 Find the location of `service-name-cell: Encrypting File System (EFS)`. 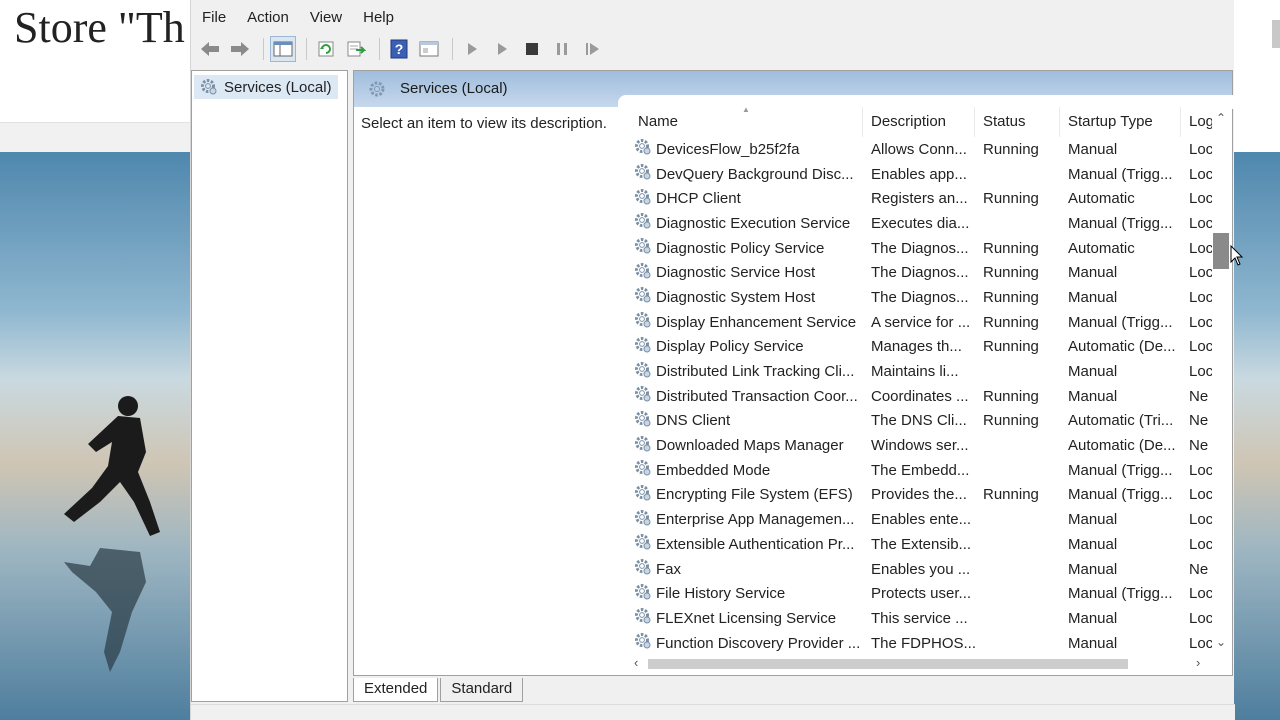

service-name-cell: Encrypting File System (EFS) is located at coordinates (746, 495).